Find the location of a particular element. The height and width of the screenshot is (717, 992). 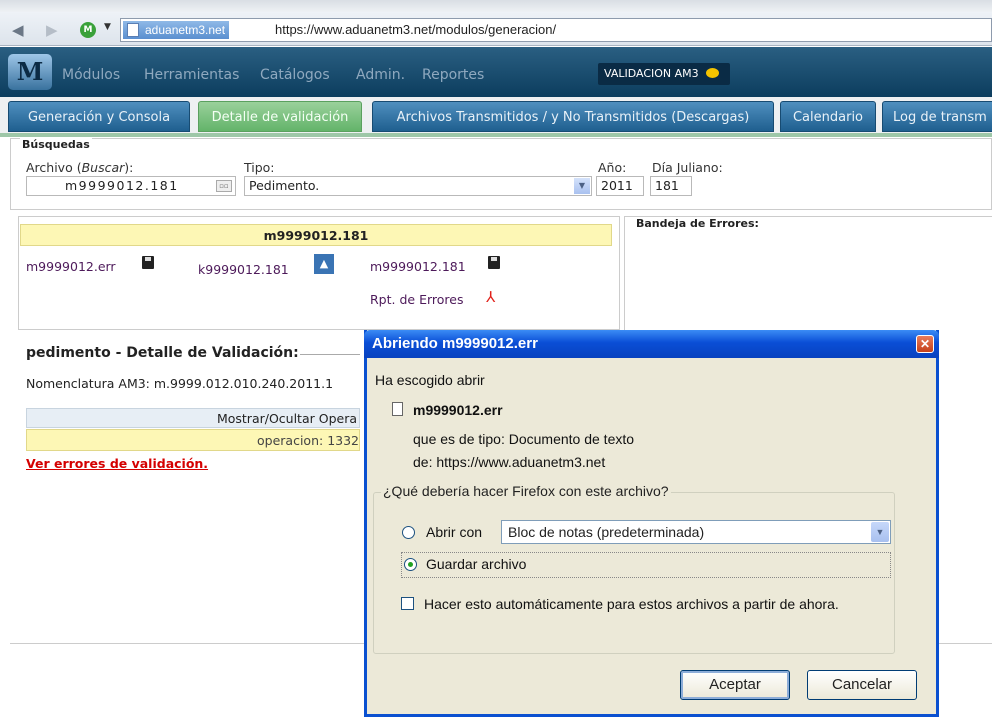

open-with-radio is located at coordinates (408, 532).